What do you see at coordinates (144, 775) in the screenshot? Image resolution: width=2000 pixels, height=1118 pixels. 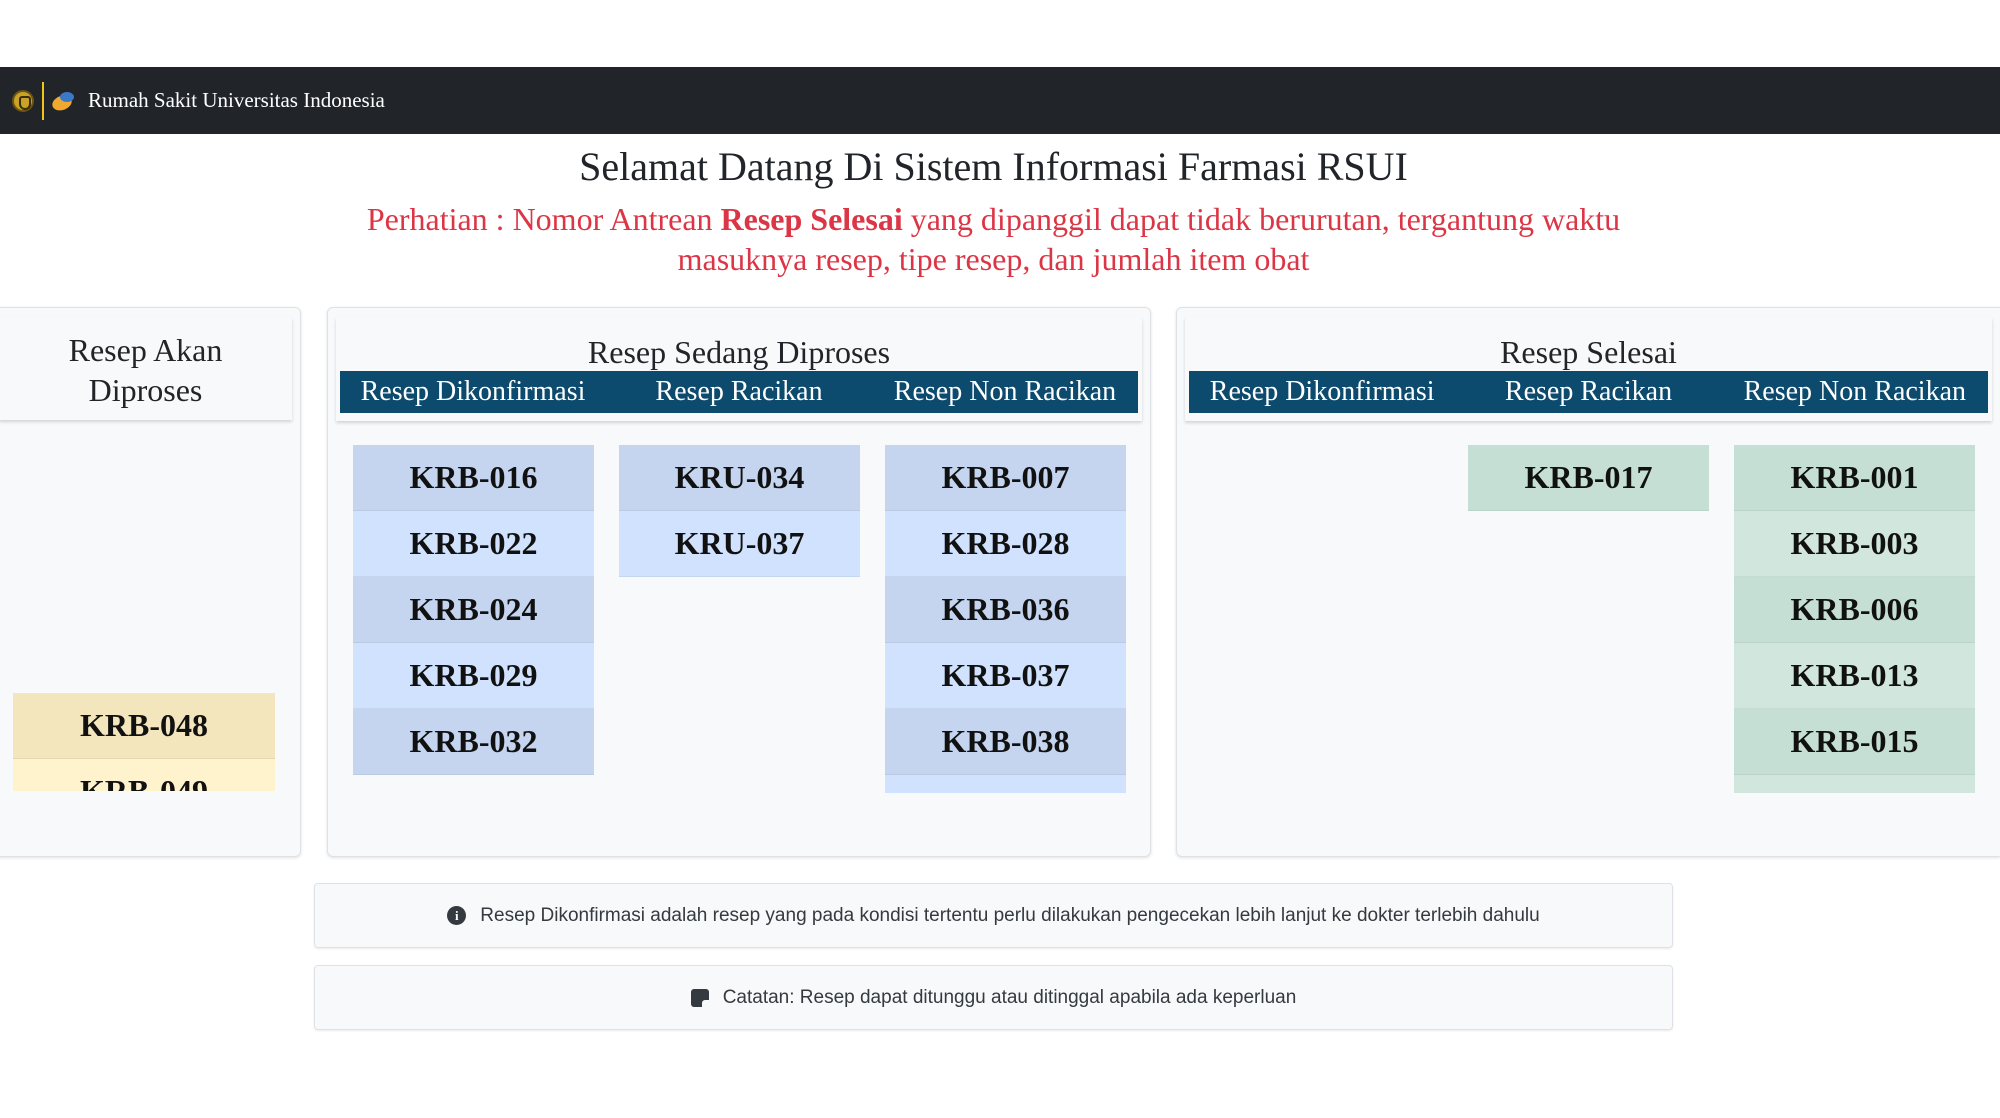 I see `queue-item: KRB-049` at bounding box center [144, 775].